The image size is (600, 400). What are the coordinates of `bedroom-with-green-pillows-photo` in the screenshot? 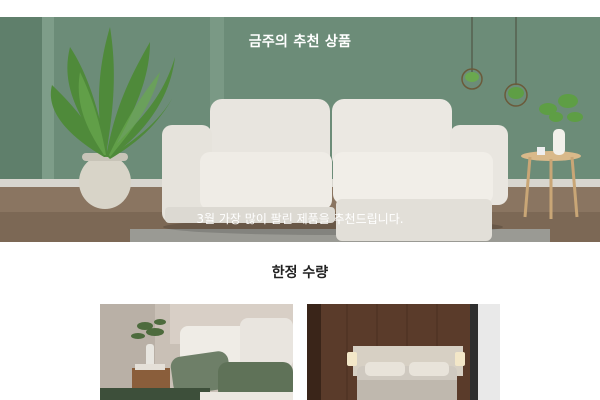 It's located at (196, 352).